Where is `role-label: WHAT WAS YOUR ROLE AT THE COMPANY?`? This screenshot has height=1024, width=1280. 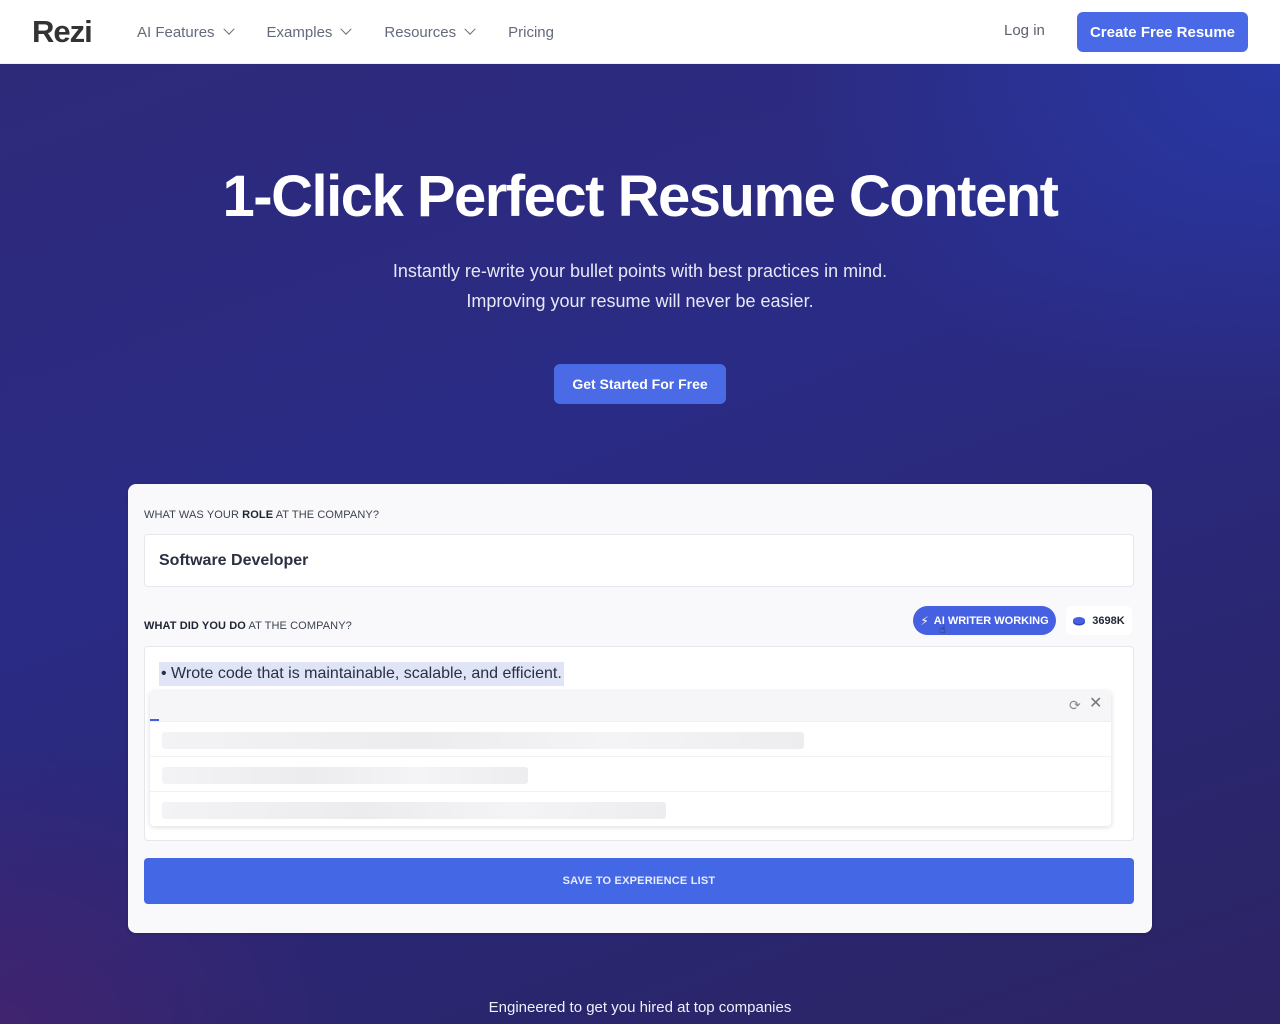
role-label: WHAT WAS YOUR ROLE AT THE COMPANY? is located at coordinates (261, 515).